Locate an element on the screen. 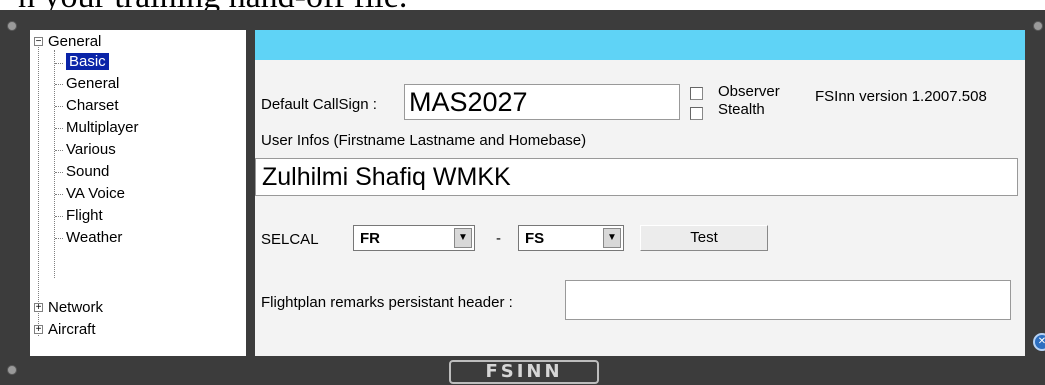 The image size is (1045, 385). selcal-dash: - is located at coordinates (498, 238).